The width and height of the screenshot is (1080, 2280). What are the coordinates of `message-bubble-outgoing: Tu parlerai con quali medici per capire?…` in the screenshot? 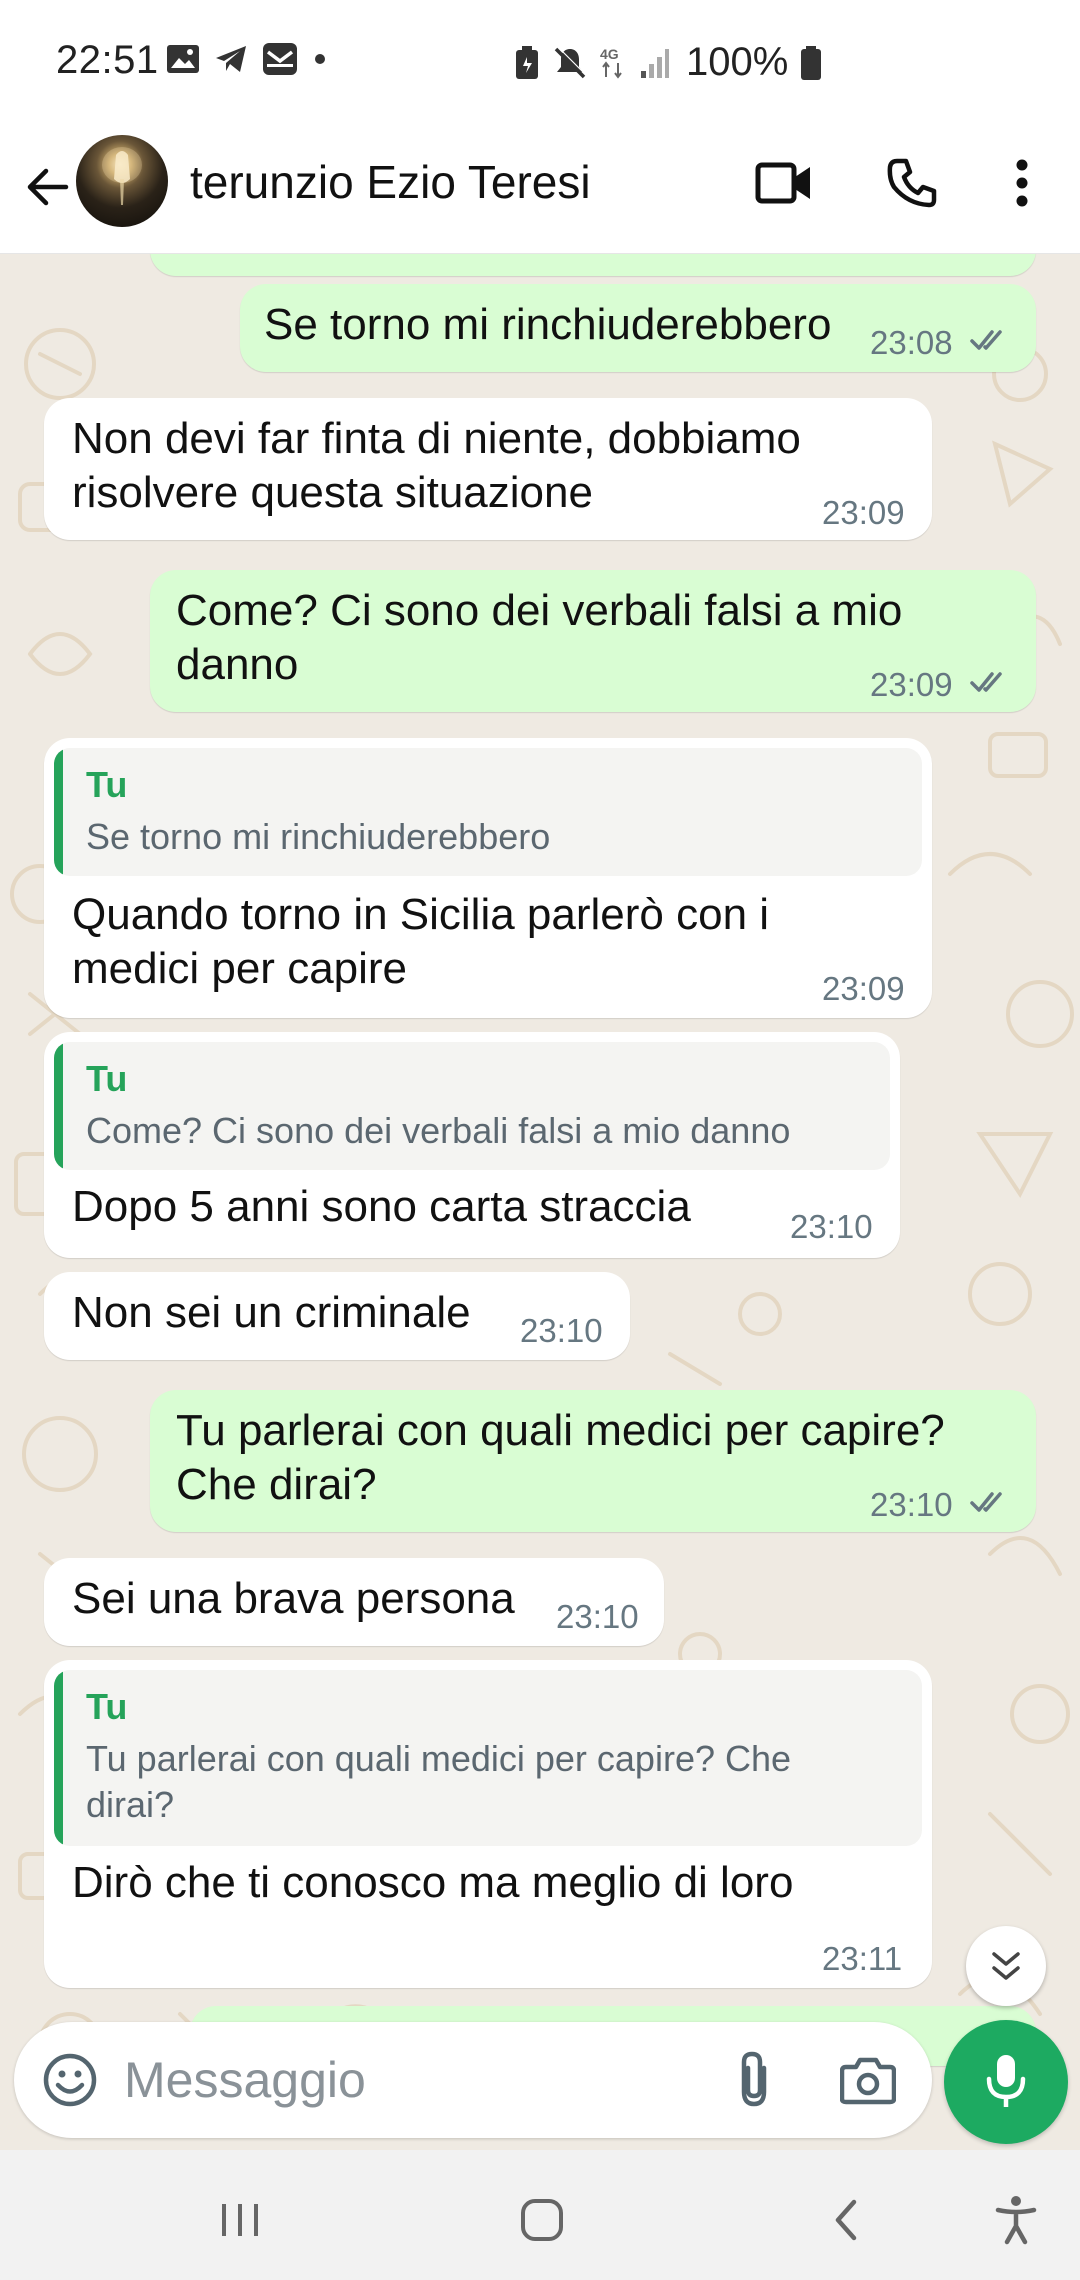 It's located at (593, 1461).